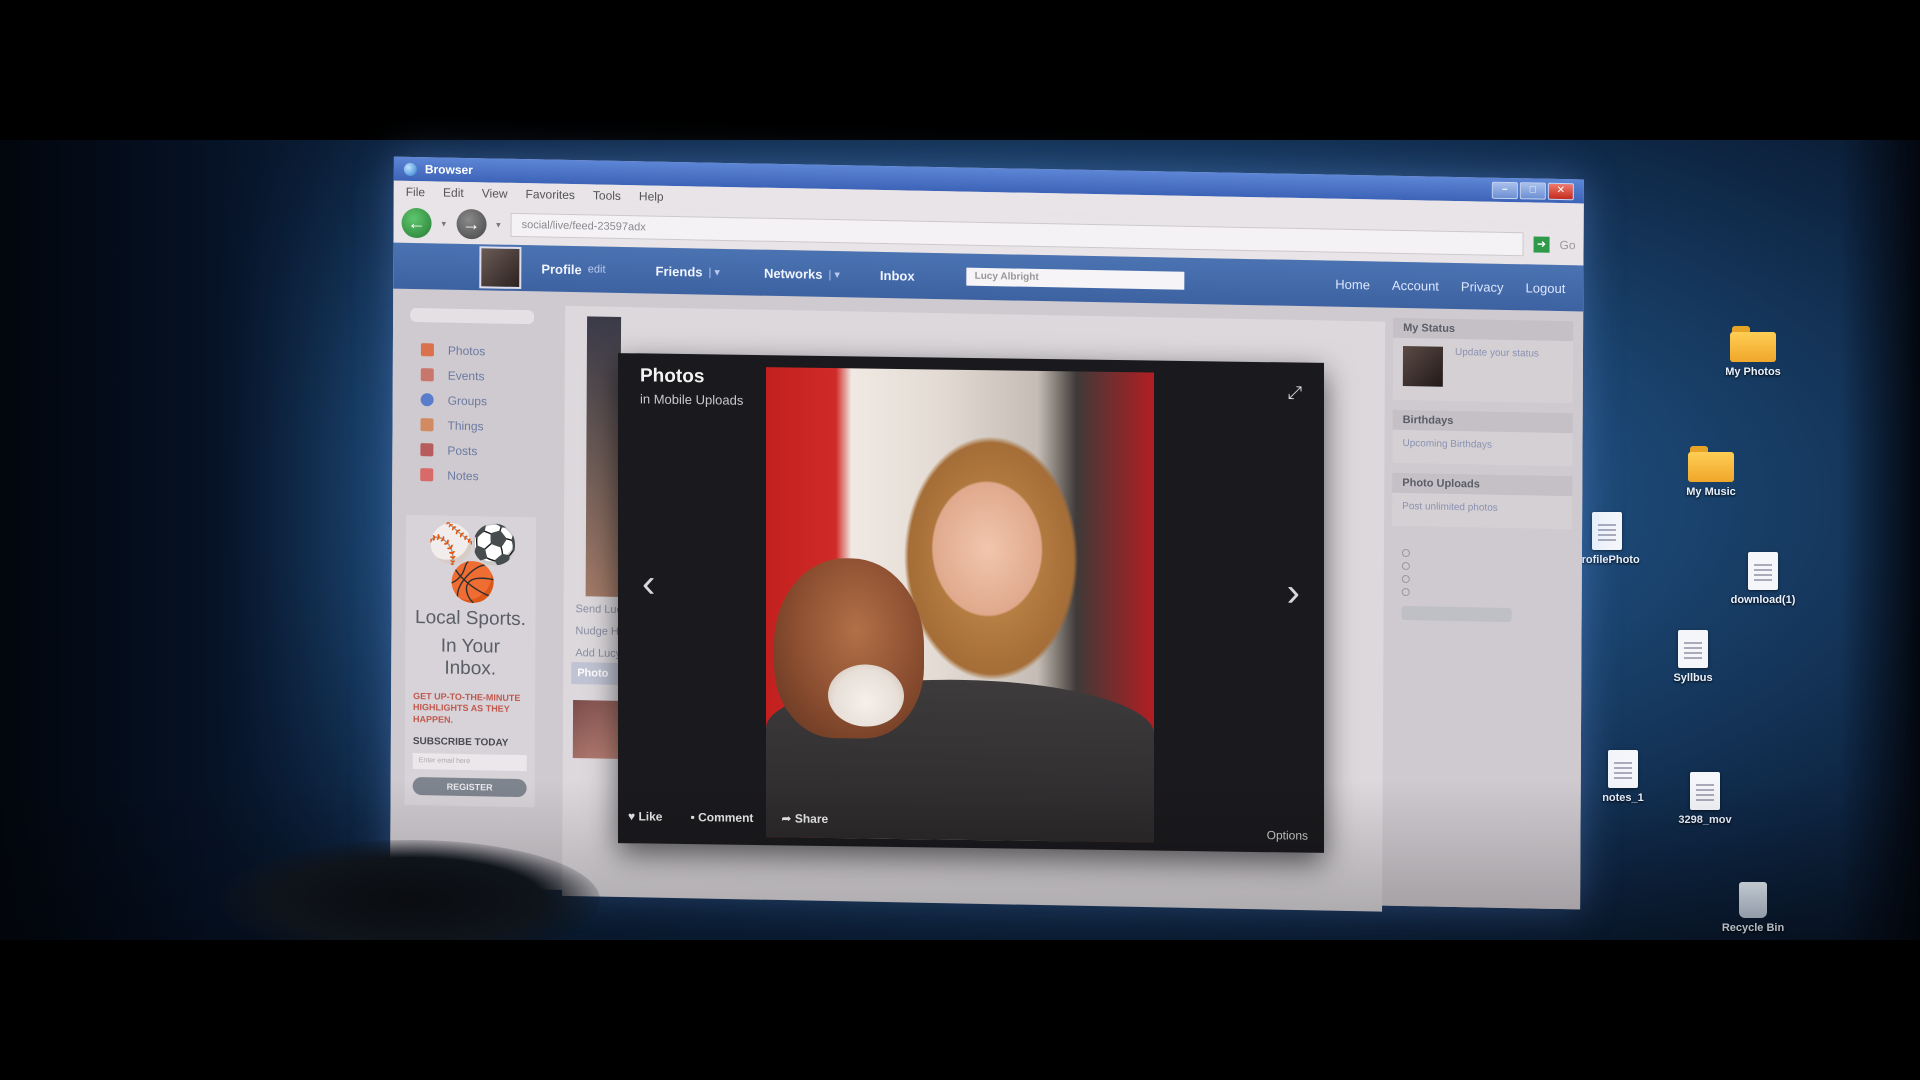  Describe the element at coordinates (1607, 531) in the screenshot. I see `image-file-icon` at that location.